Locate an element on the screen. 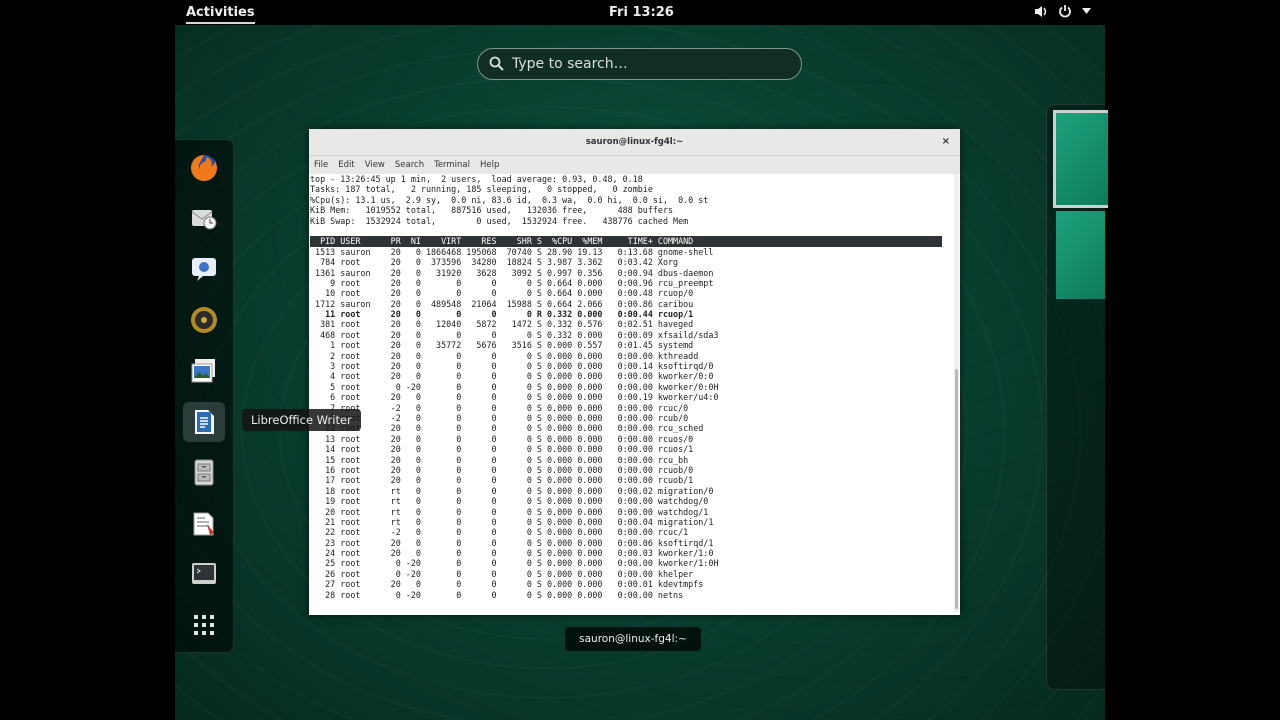  top-summary-line is located at coordinates (626, 231).